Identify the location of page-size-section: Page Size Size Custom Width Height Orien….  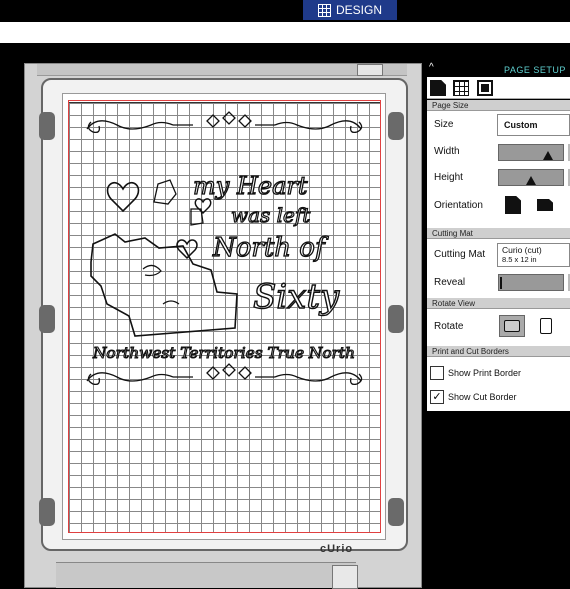
(498, 164).